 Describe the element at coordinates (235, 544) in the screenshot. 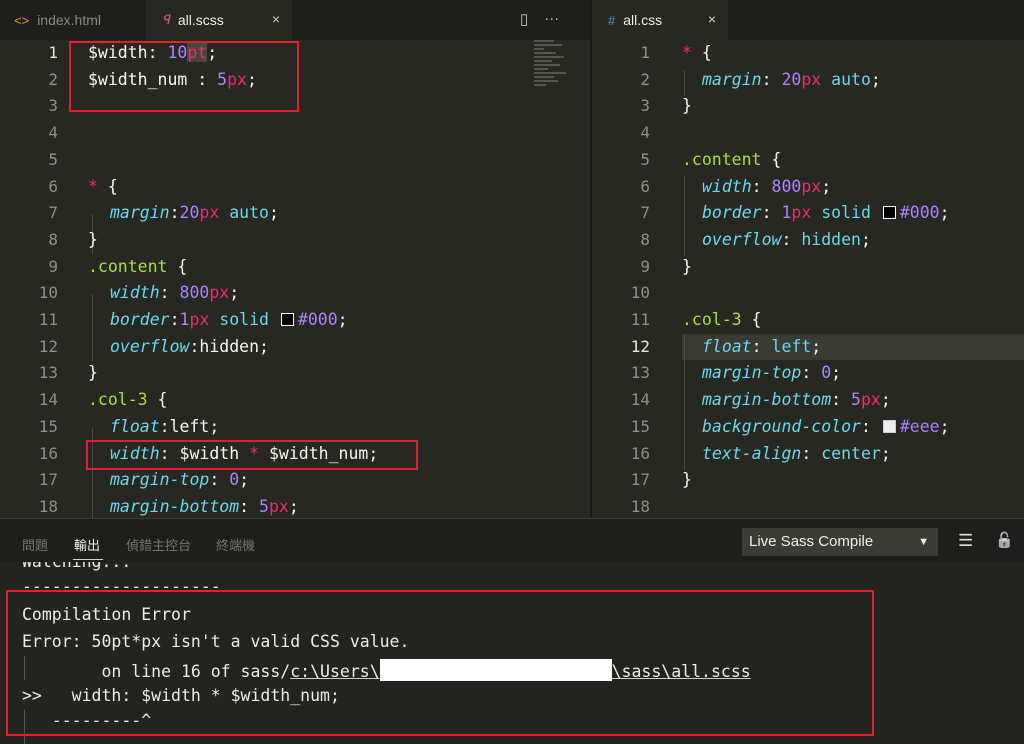

I see `tab-terminal: 終端機` at that location.